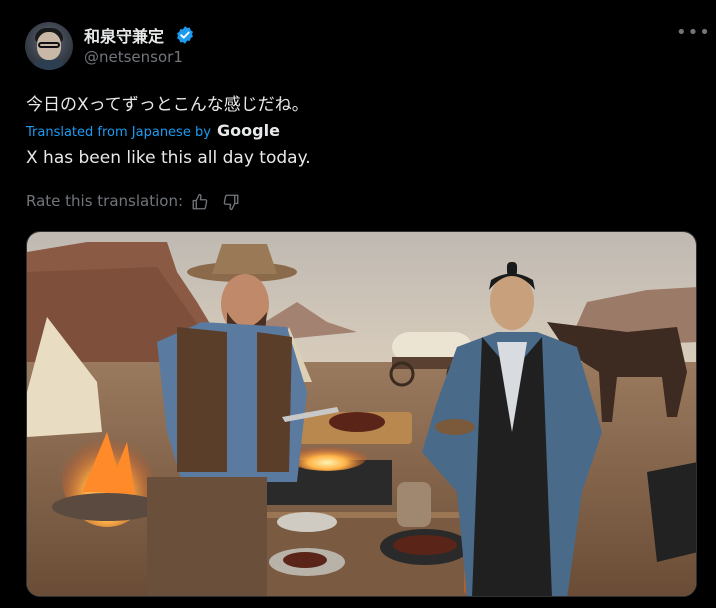 The height and width of the screenshot is (608, 716). I want to click on translation-attribution: Translated from Japanese by Google, so click(153, 130).